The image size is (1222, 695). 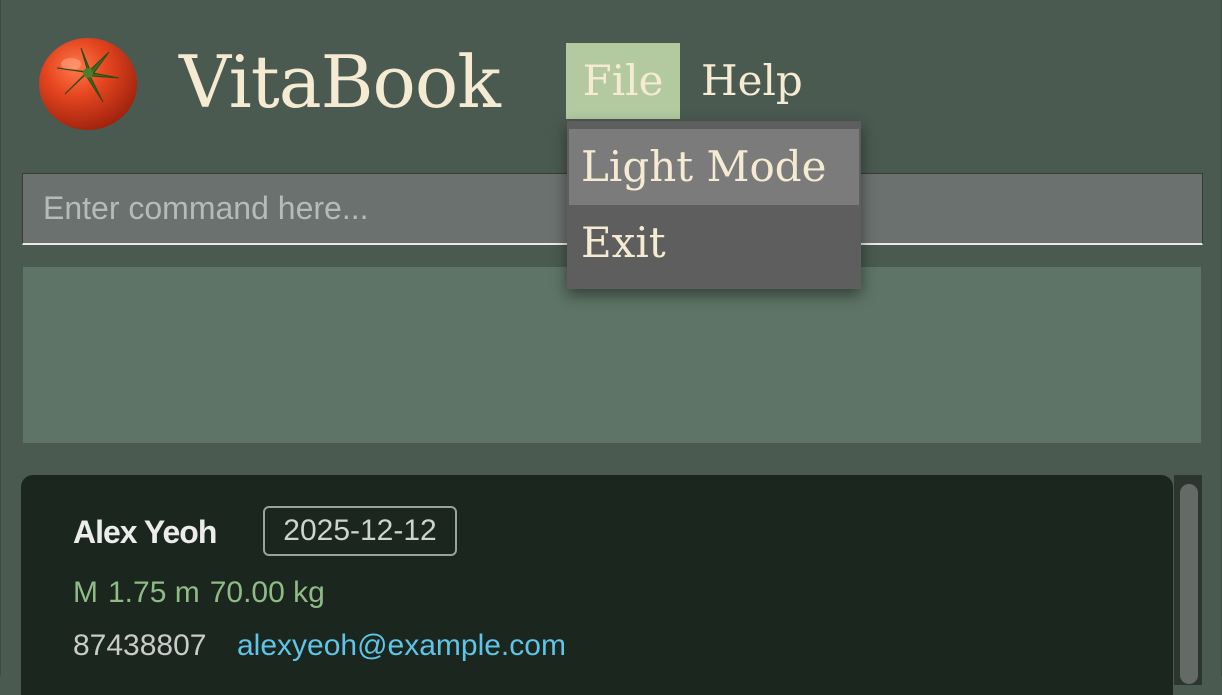 What do you see at coordinates (714, 243) in the screenshot?
I see `menu-item-exit: Exit` at bounding box center [714, 243].